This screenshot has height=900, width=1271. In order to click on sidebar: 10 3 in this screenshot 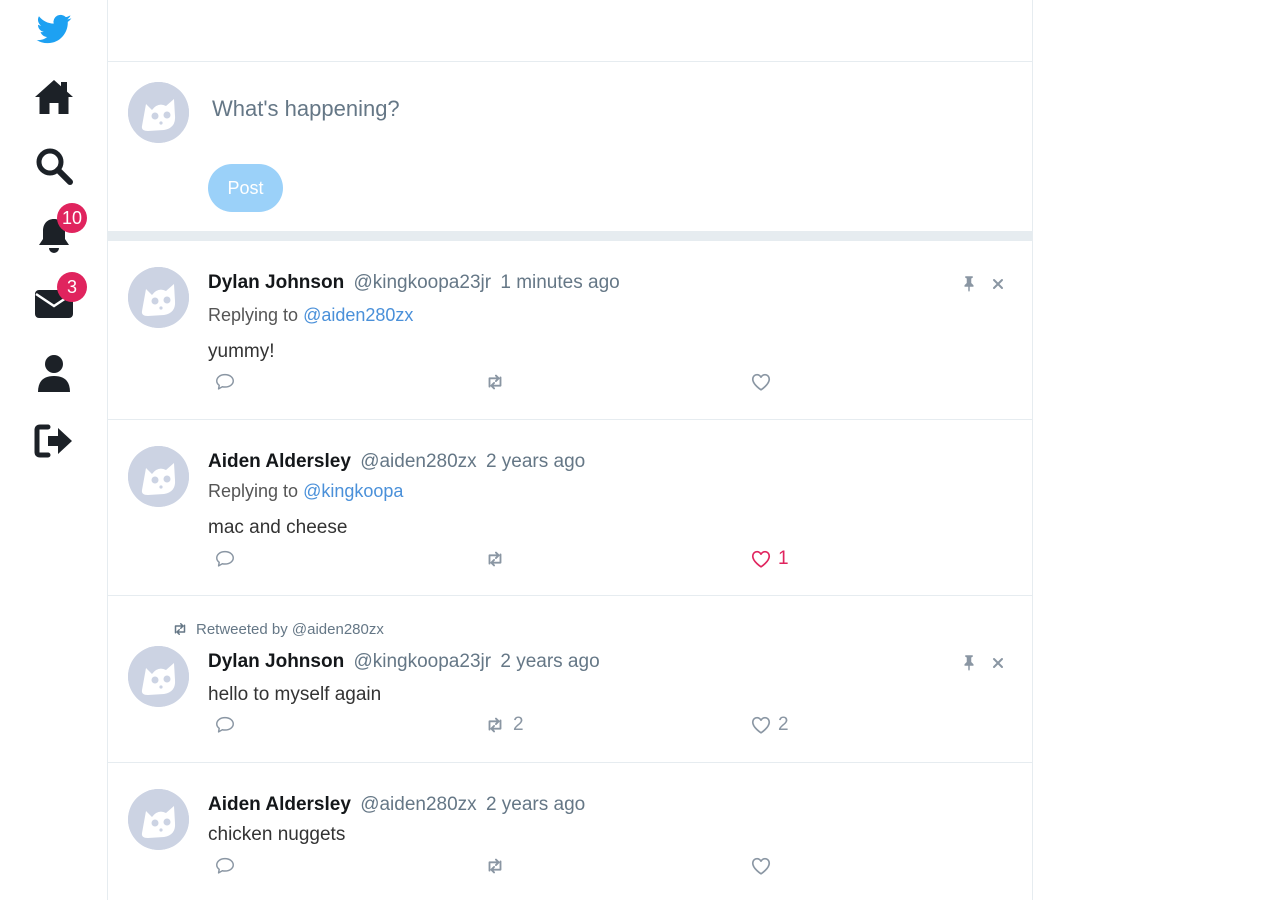, I will do `click(53, 450)`.